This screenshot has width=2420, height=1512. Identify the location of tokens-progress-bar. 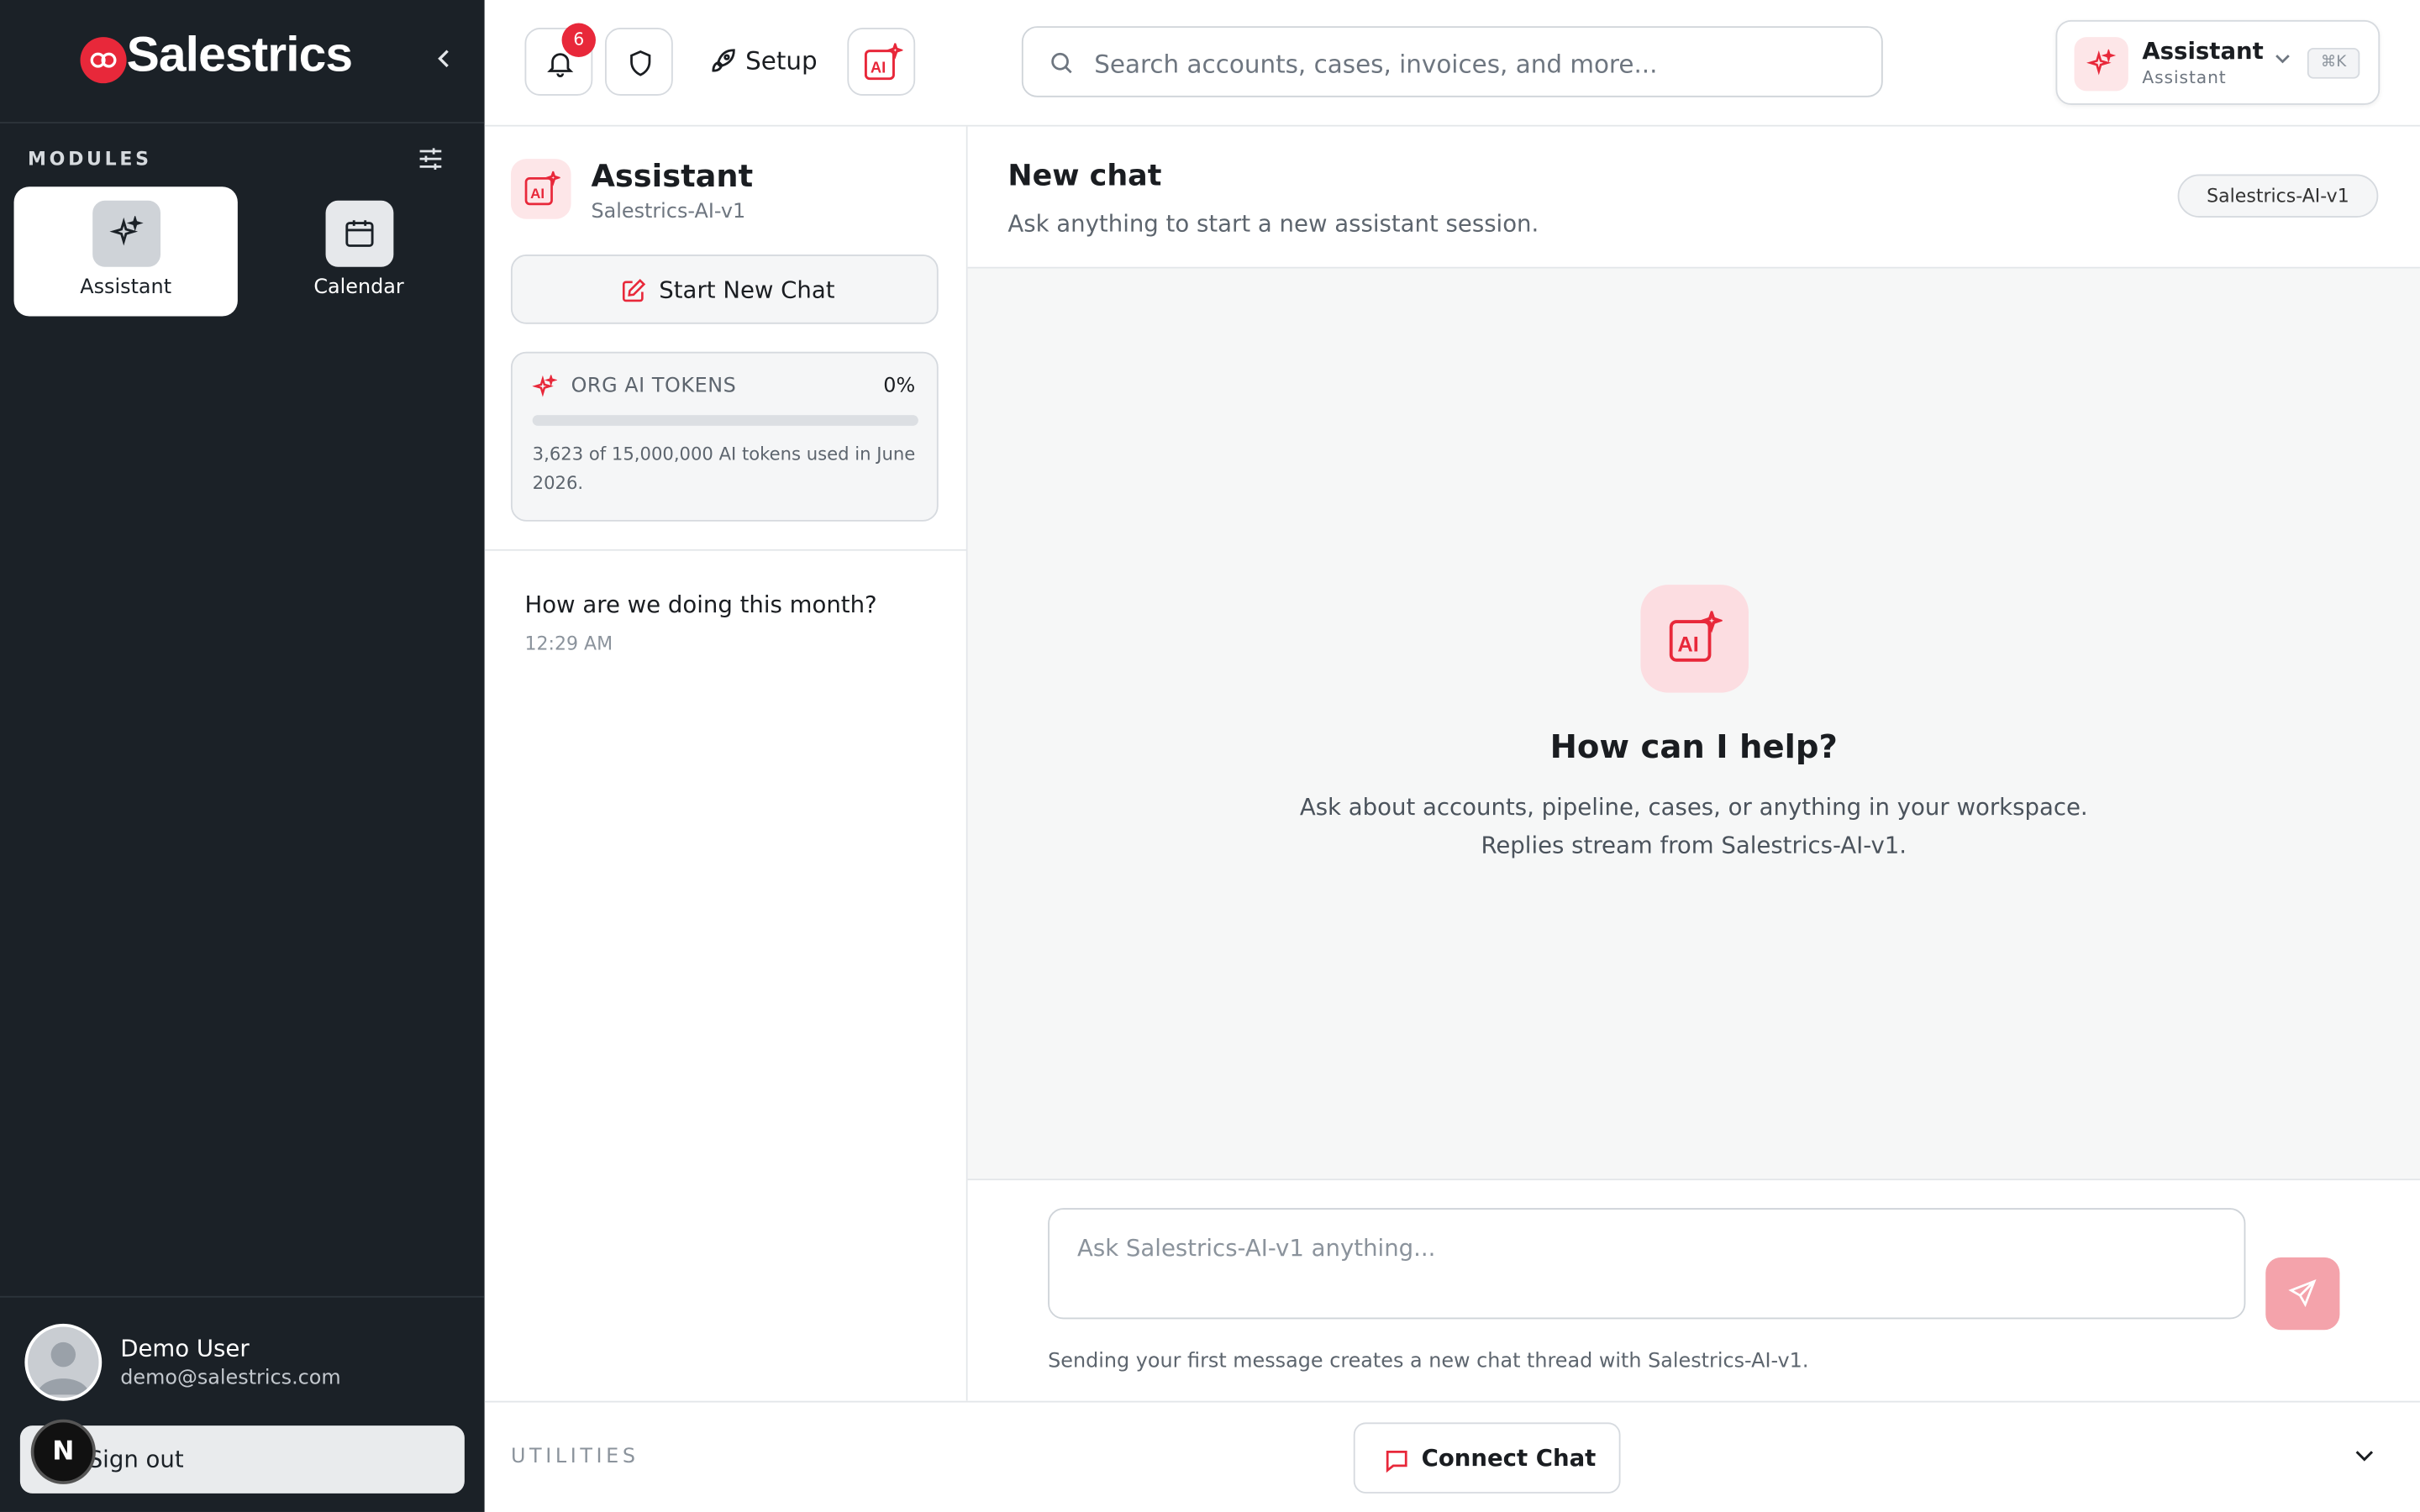
(725, 420).